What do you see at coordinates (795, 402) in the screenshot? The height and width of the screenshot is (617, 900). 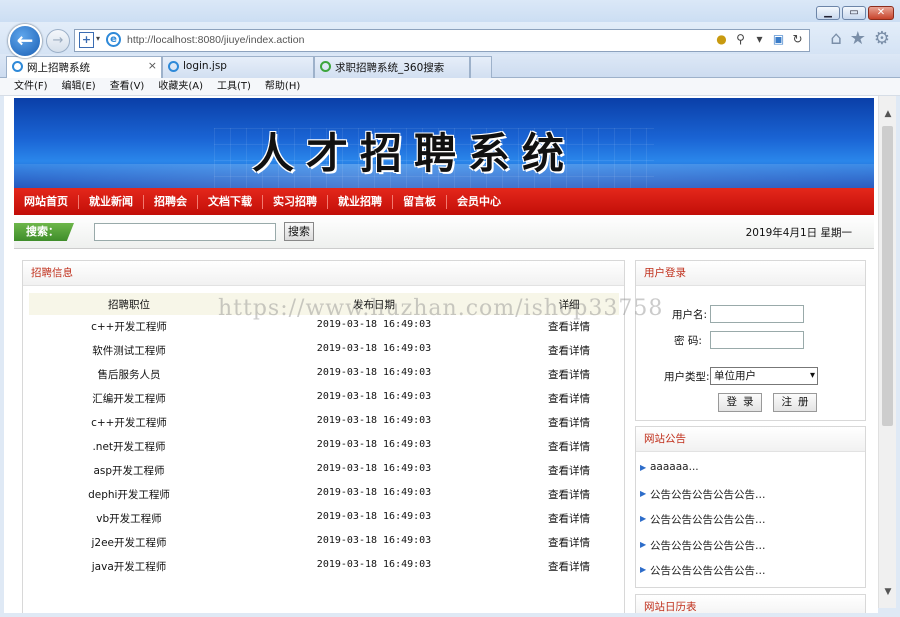 I see `register-button: 注册` at bounding box center [795, 402].